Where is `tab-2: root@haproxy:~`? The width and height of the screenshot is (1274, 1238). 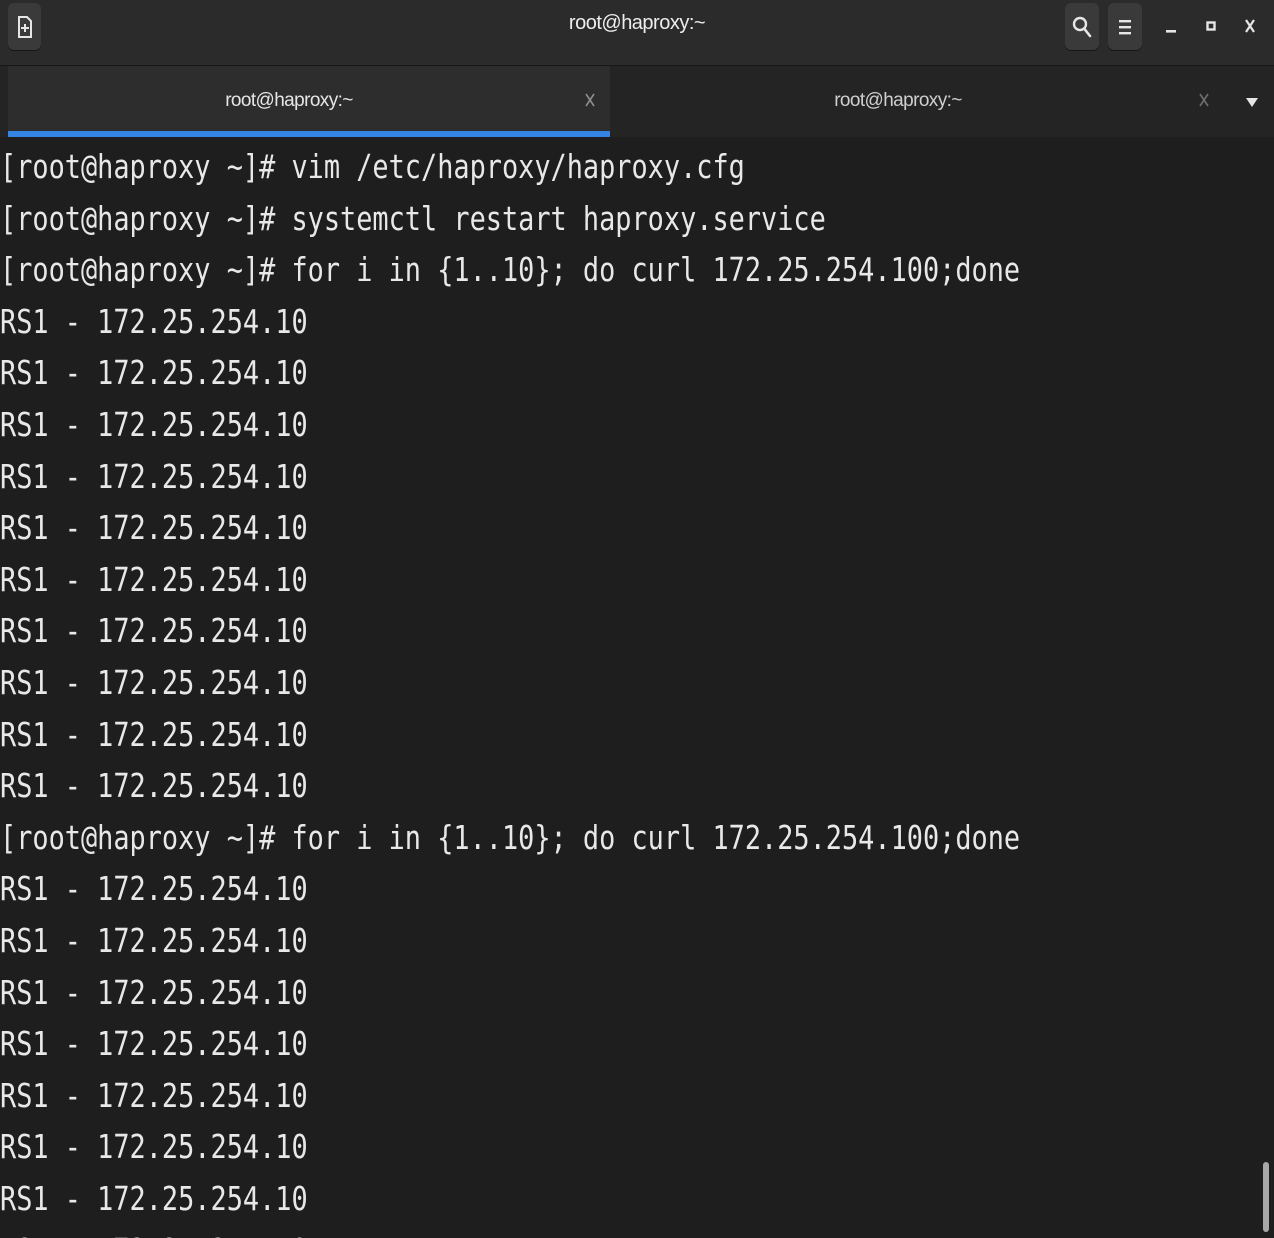 tab-2: root@haproxy:~ is located at coordinates (918, 101).